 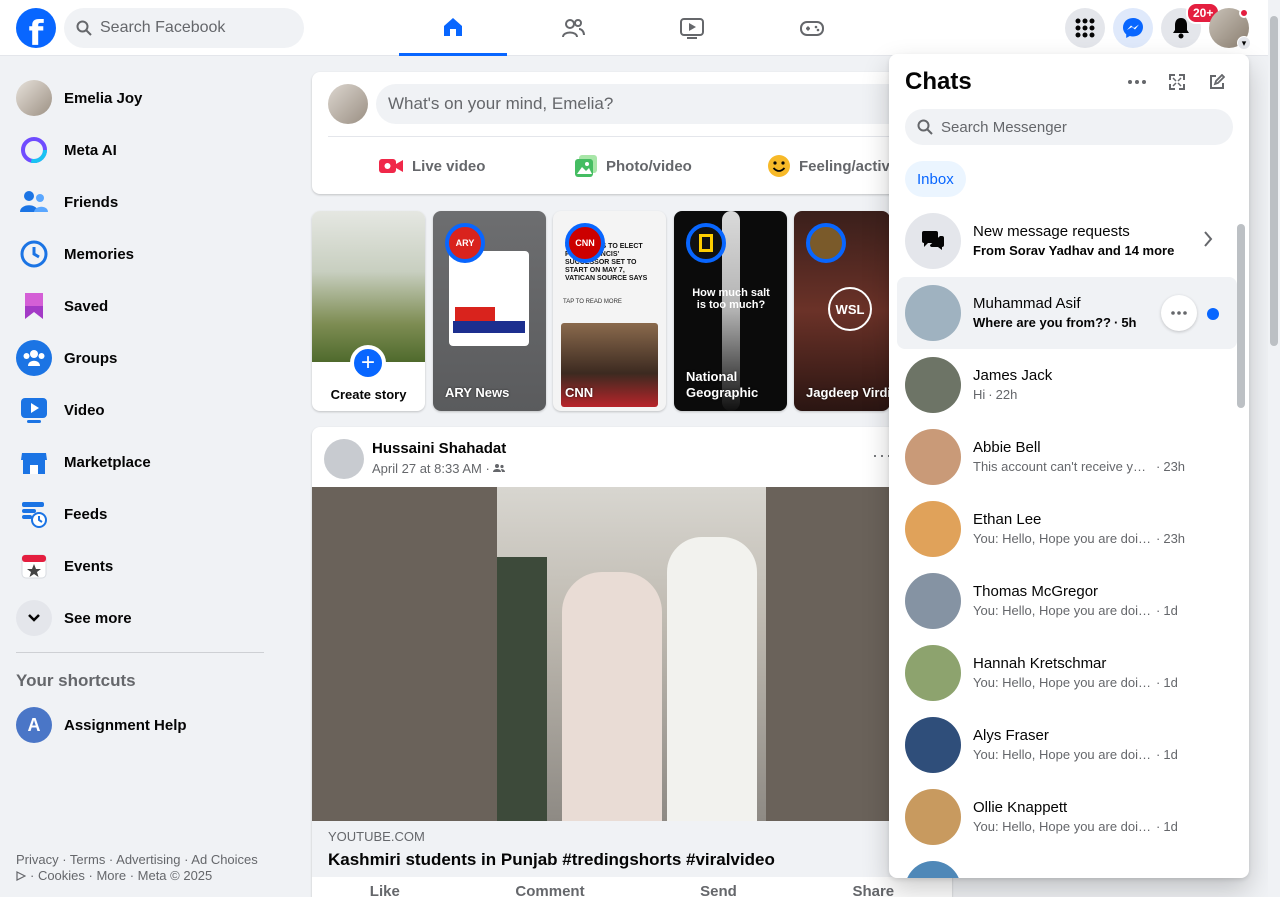 I want to click on gaming-icon, so click(x=812, y=28).